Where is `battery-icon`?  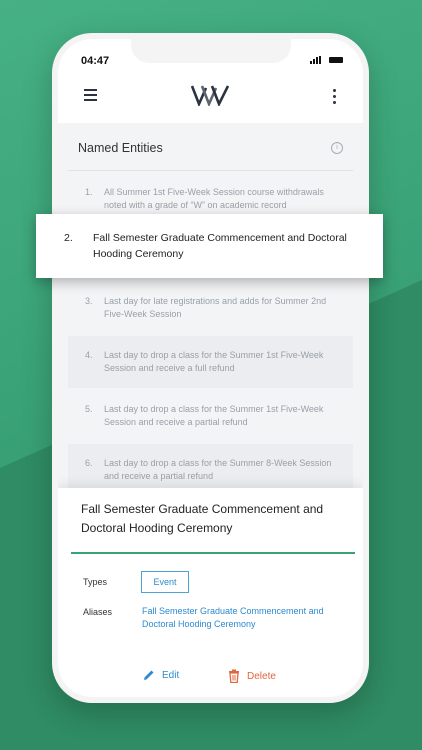
battery-icon is located at coordinates (336, 60).